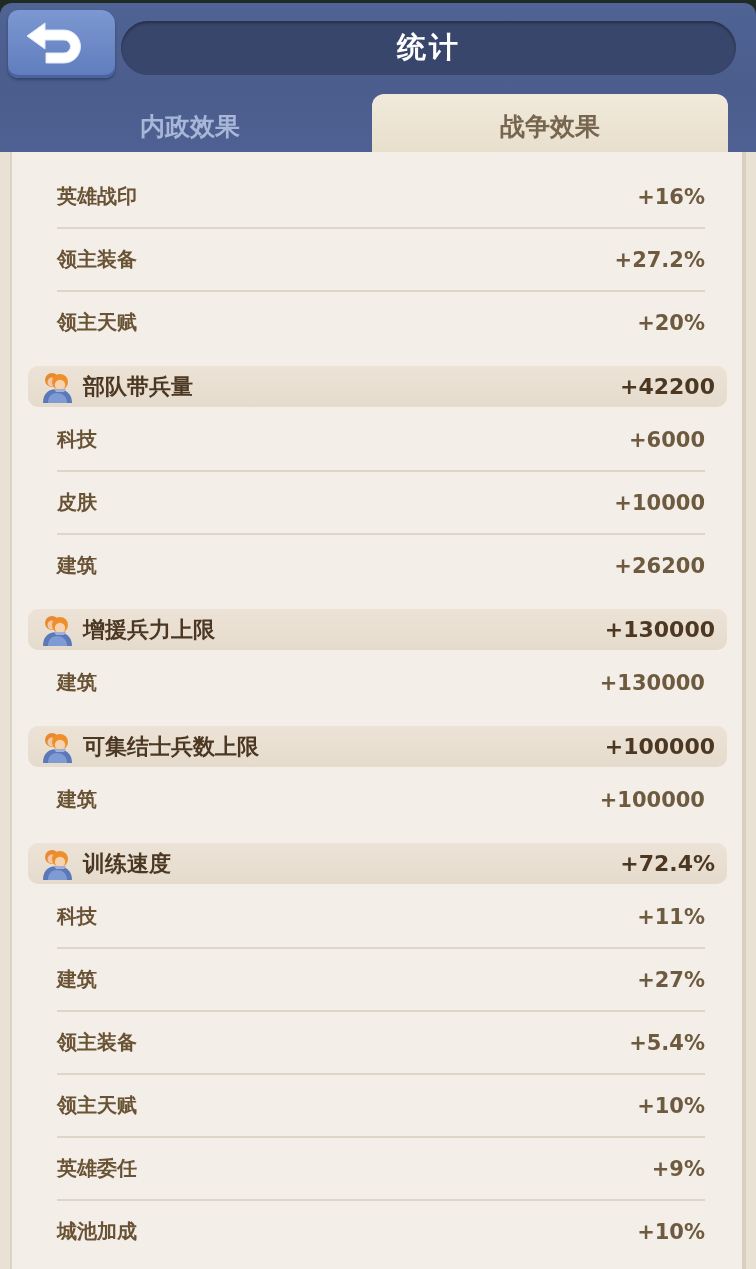 This screenshot has height=1269, width=756. Describe the element at coordinates (671, 196) in the screenshot. I see `stat-value: +16%` at that location.